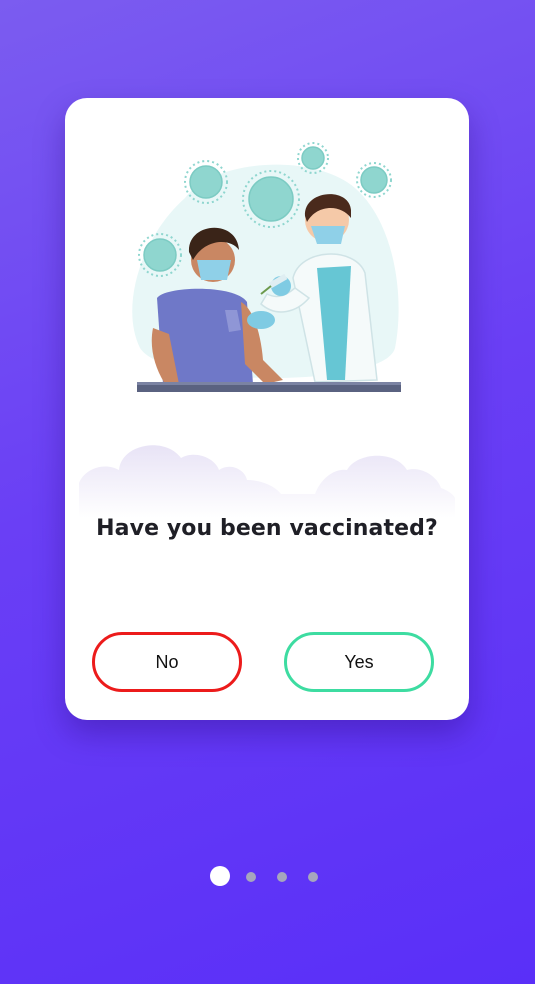 The image size is (535, 984). Describe the element at coordinates (359, 662) in the screenshot. I see `yes-button: Yes` at that location.